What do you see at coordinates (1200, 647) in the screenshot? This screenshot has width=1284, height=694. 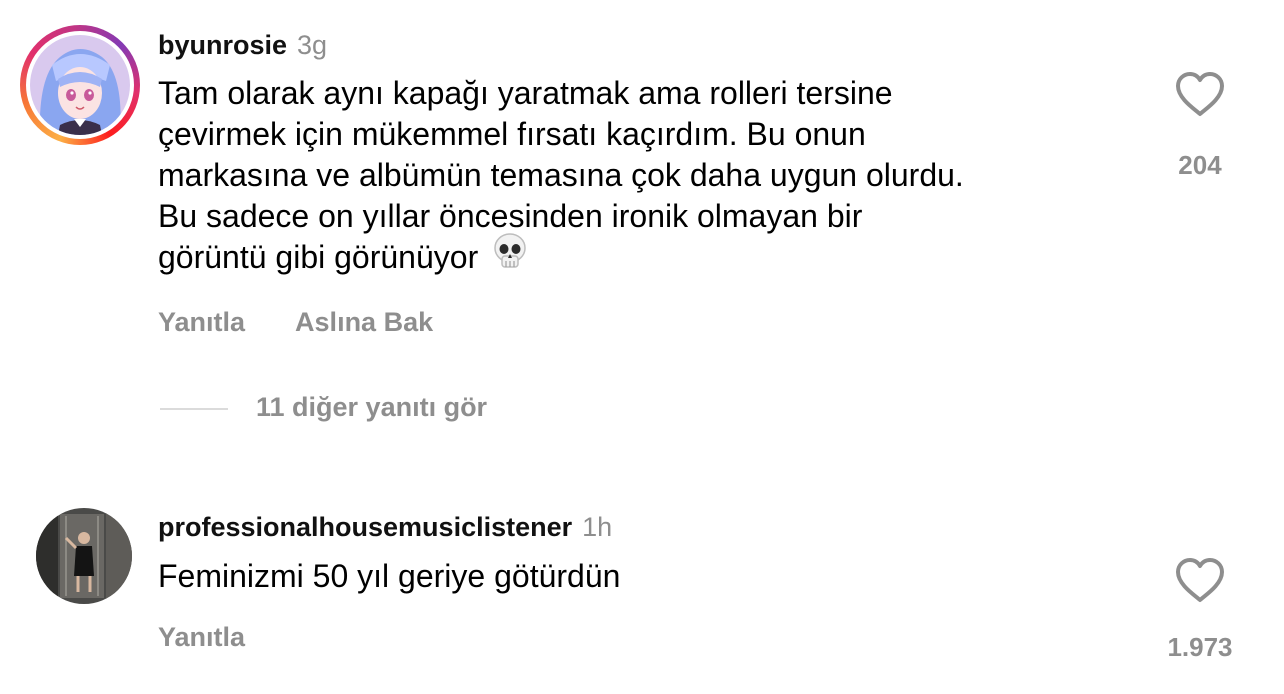 I see `like-count: 1.973` at bounding box center [1200, 647].